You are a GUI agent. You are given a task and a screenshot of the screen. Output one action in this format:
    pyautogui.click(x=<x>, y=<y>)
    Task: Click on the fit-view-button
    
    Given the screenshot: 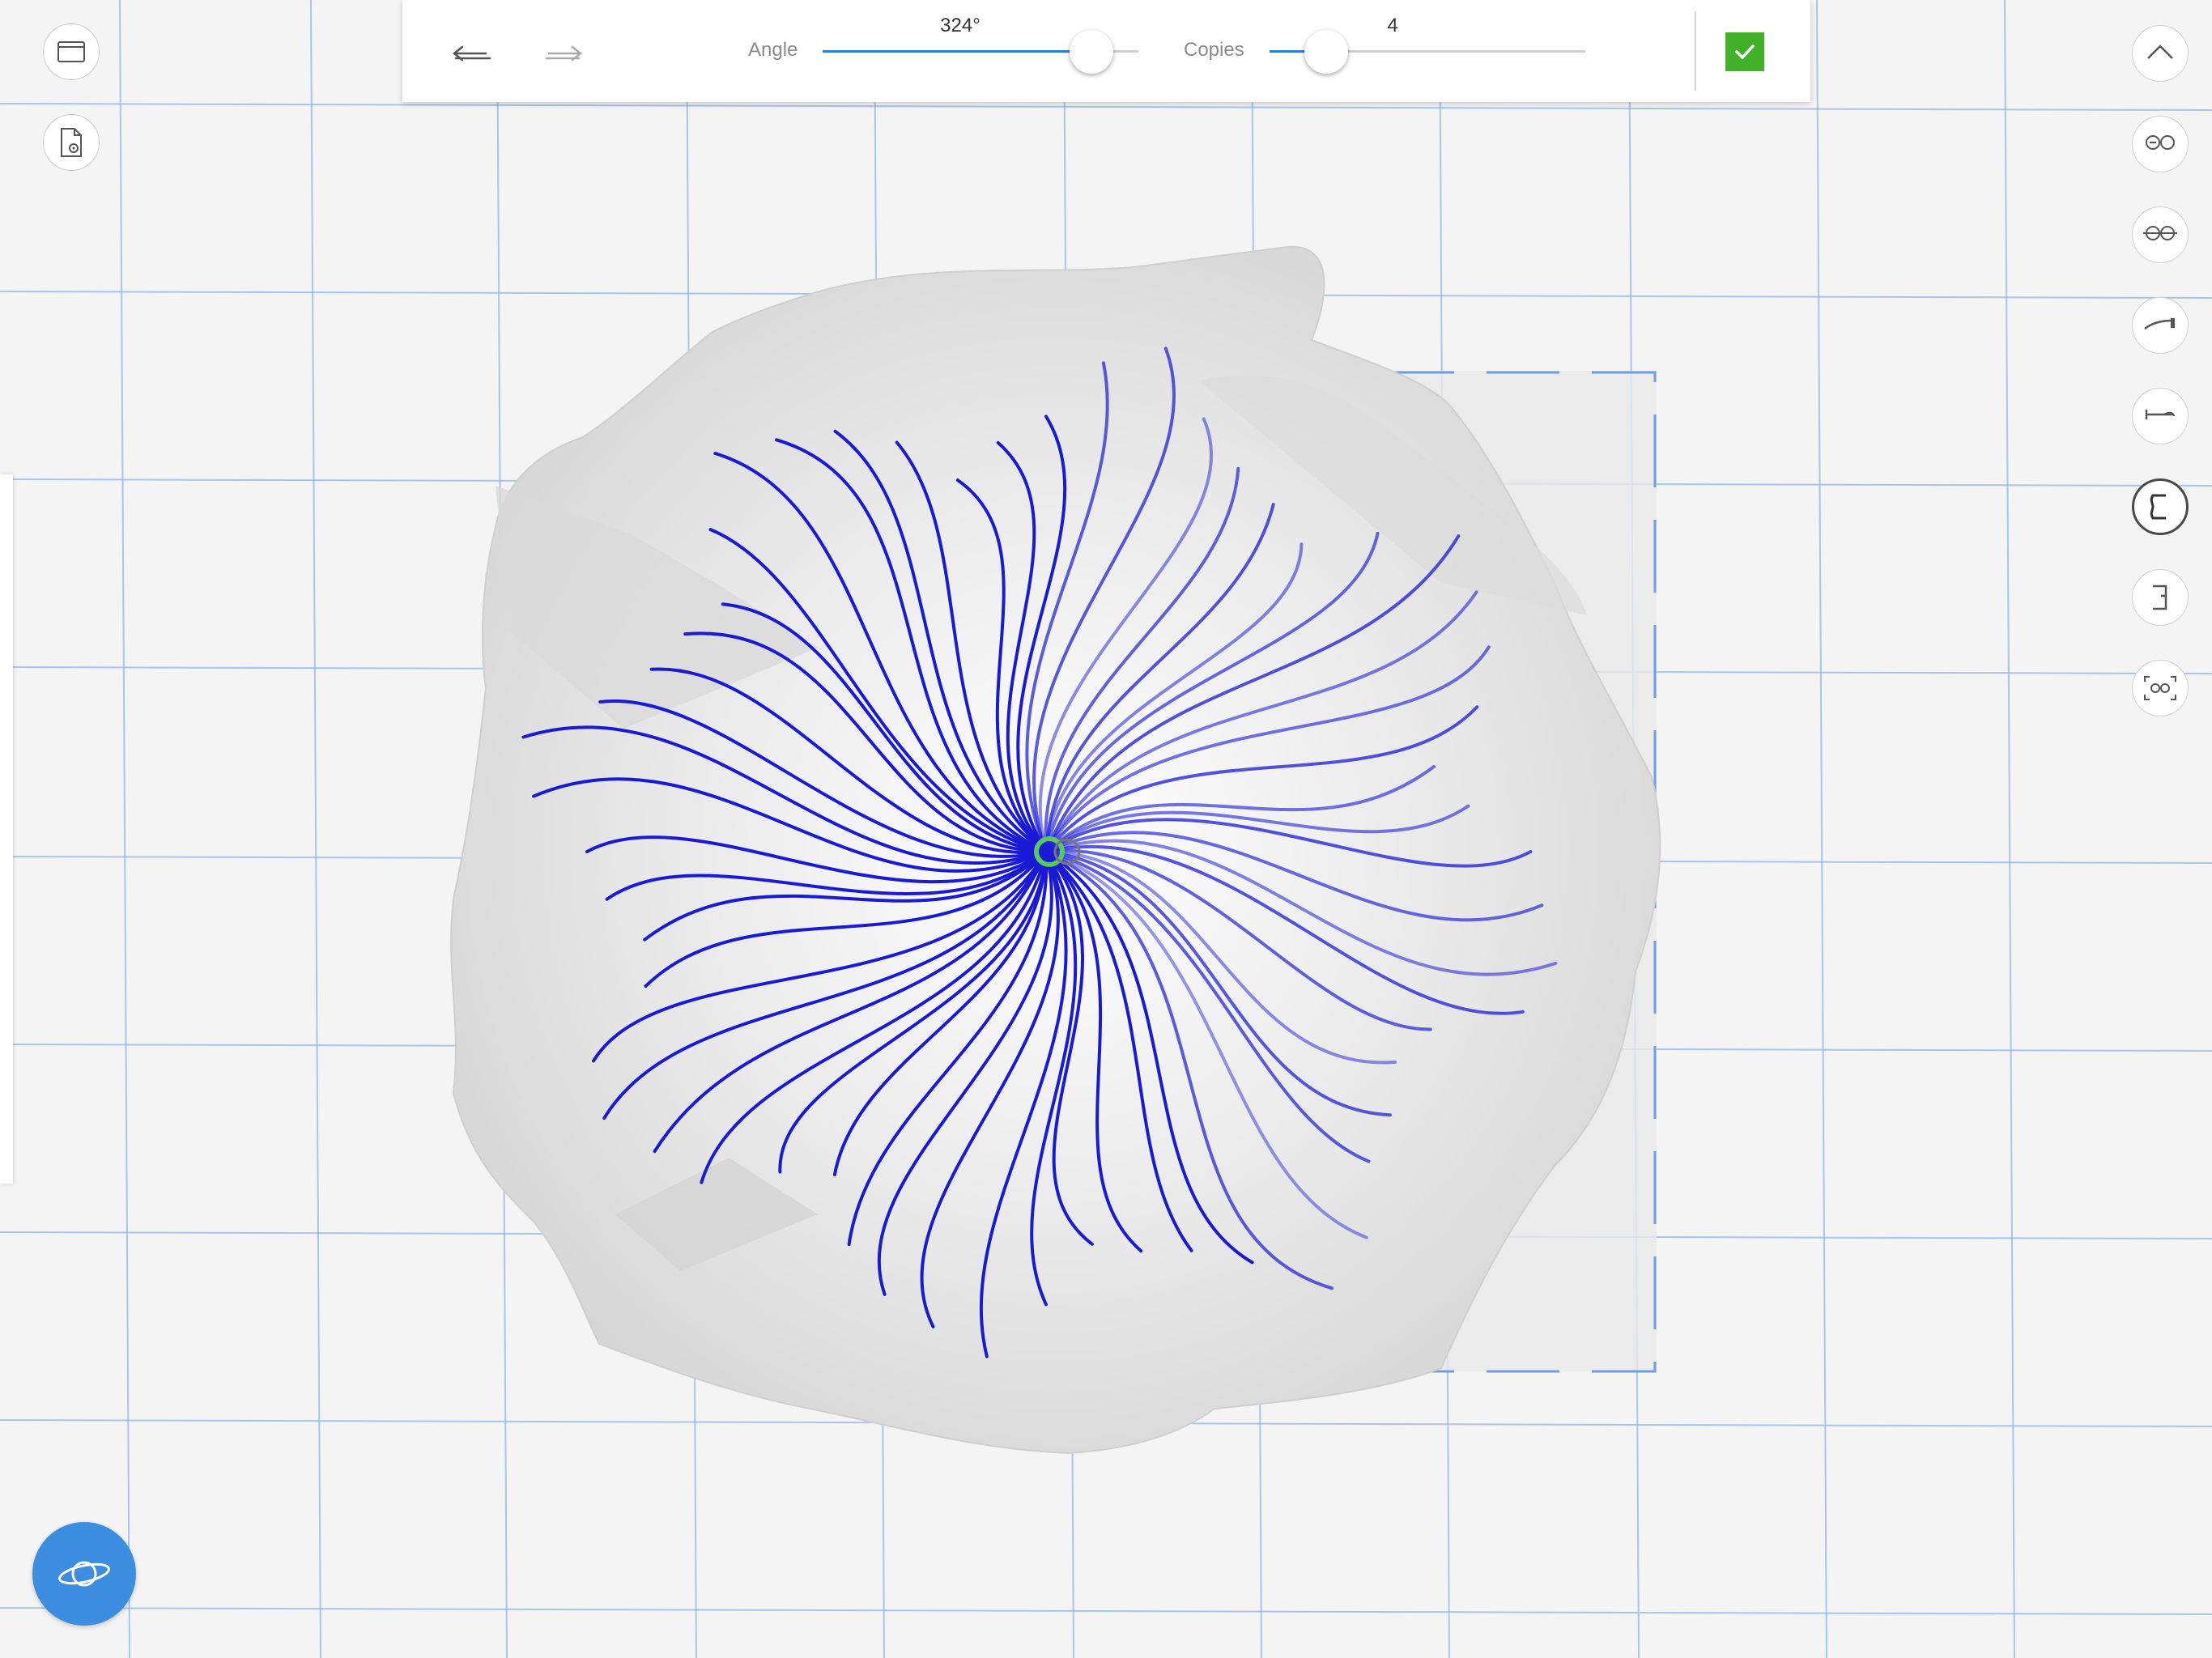 What is the action you would take?
    pyautogui.click(x=2161, y=688)
    